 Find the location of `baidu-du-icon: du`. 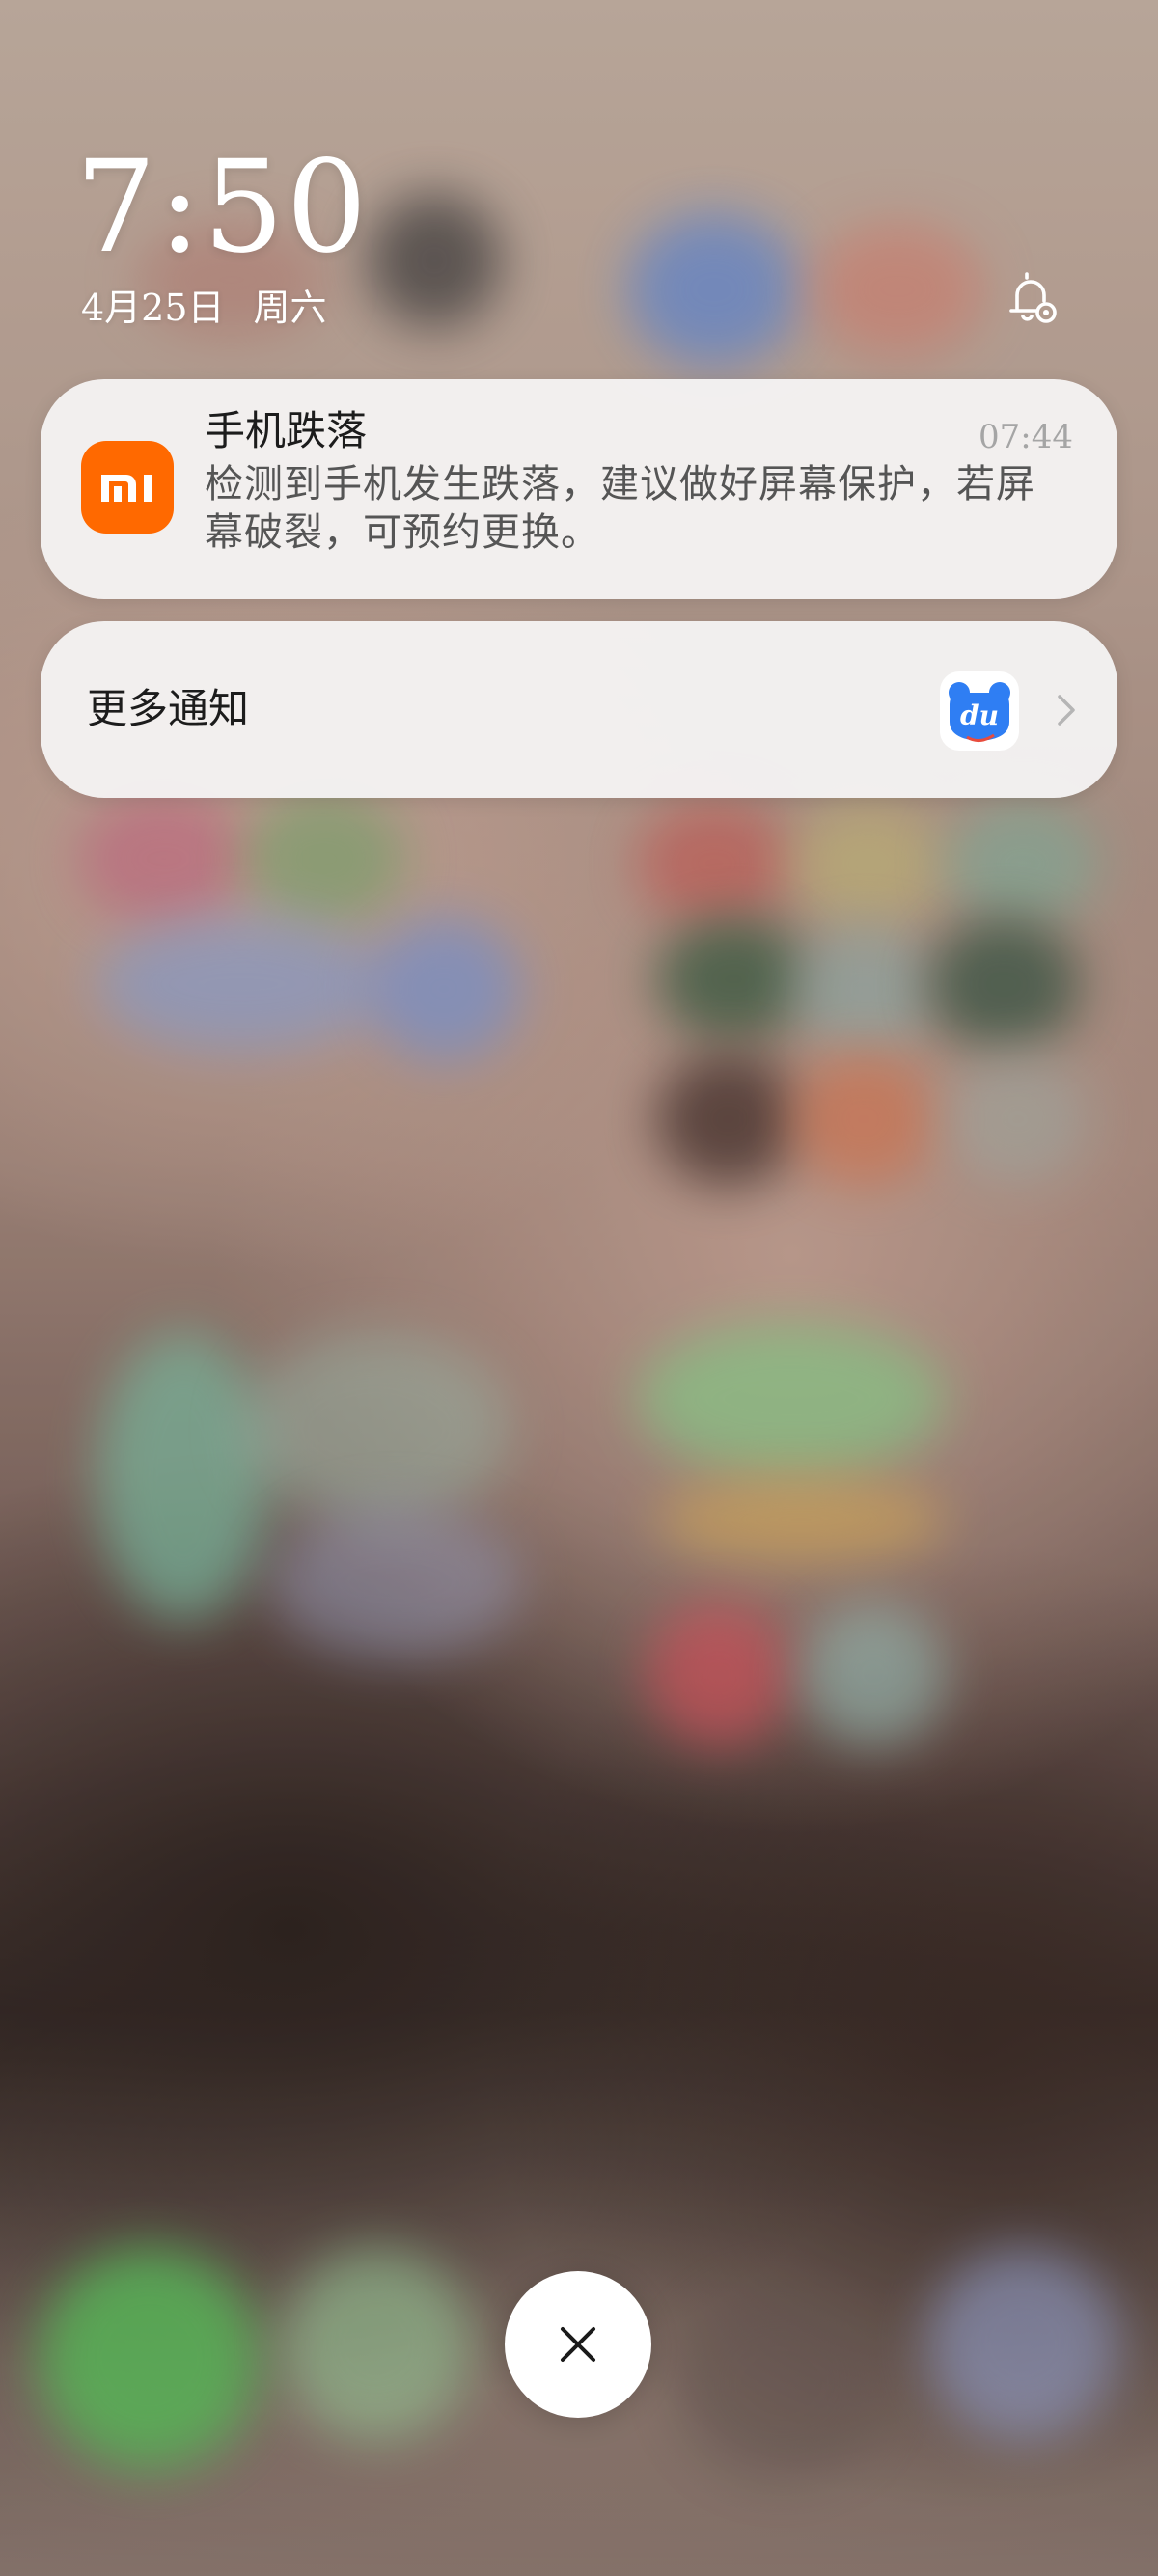

baidu-du-icon: du is located at coordinates (979, 711).